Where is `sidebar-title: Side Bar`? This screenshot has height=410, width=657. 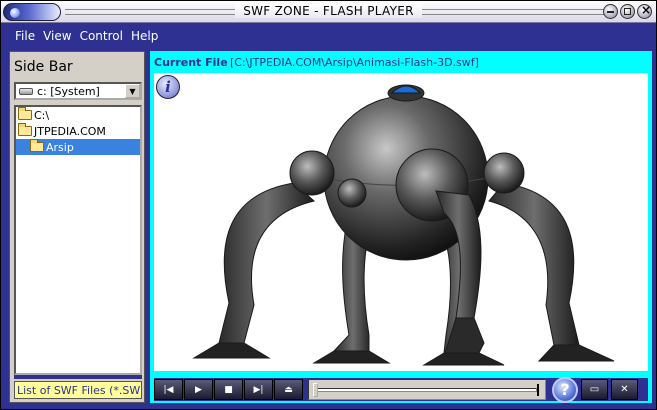
sidebar-title: Side Bar is located at coordinates (43, 67).